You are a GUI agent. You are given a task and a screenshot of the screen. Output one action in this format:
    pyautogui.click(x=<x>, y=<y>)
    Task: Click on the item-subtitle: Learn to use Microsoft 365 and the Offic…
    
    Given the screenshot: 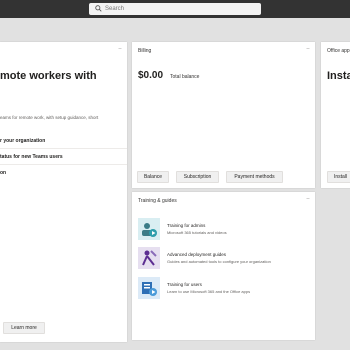 What is the action you would take?
    pyautogui.click(x=209, y=291)
    